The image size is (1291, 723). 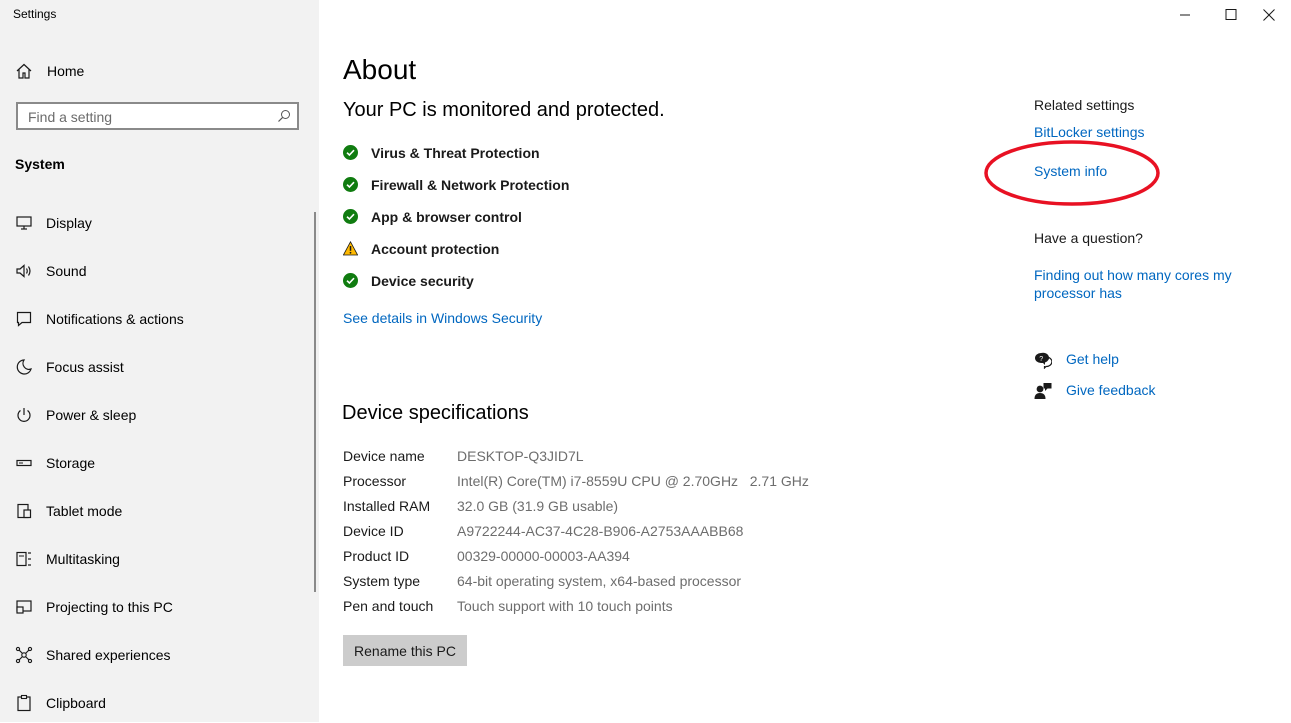 I want to click on question-heading: Have a question?, so click(x=1088, y=238).